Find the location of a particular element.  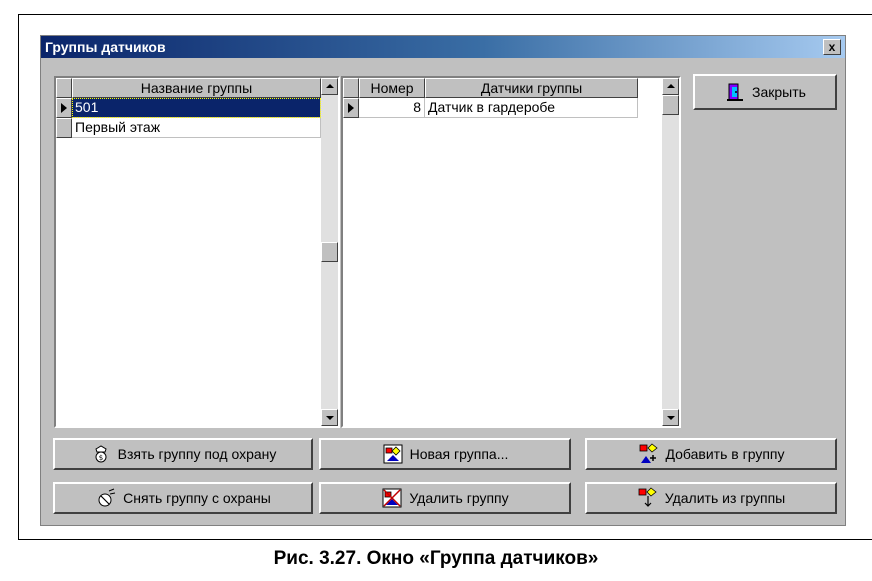

guard-icon: $ is located at coordinates (101, 454).